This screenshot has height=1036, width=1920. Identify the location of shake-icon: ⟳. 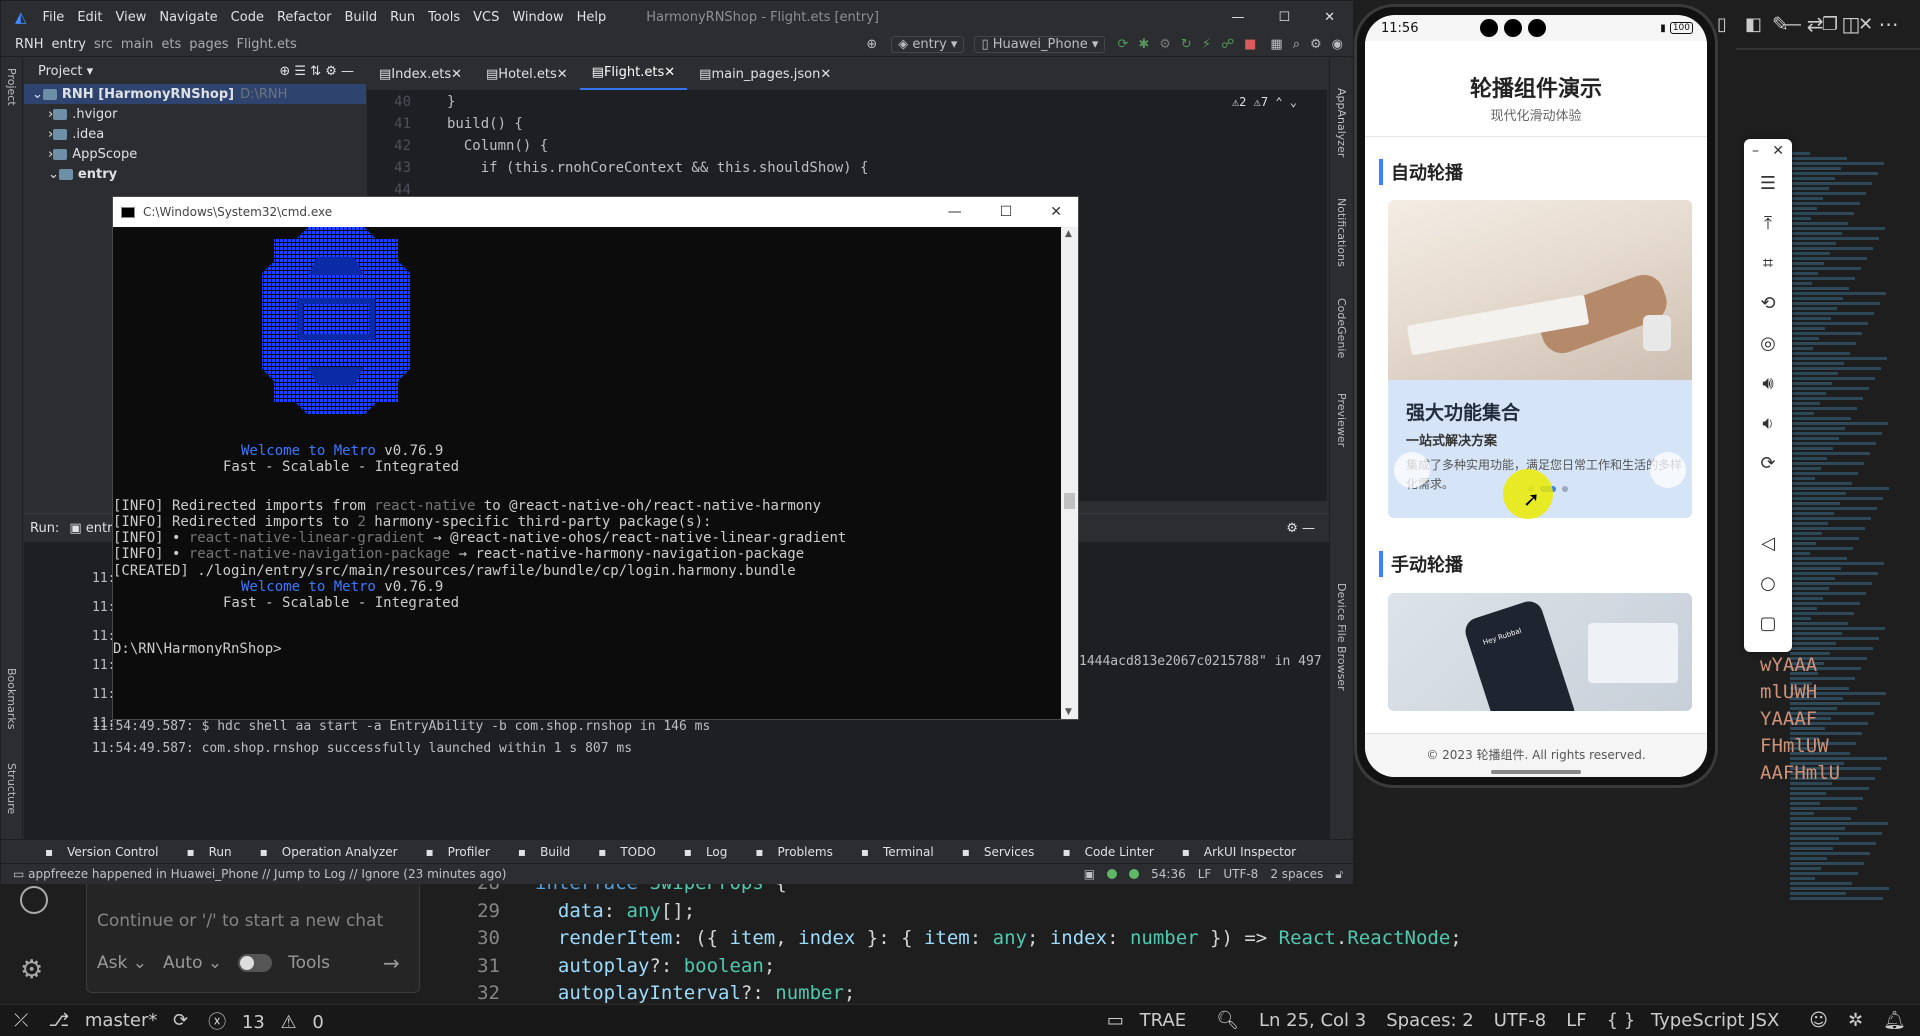
(1768, 463).